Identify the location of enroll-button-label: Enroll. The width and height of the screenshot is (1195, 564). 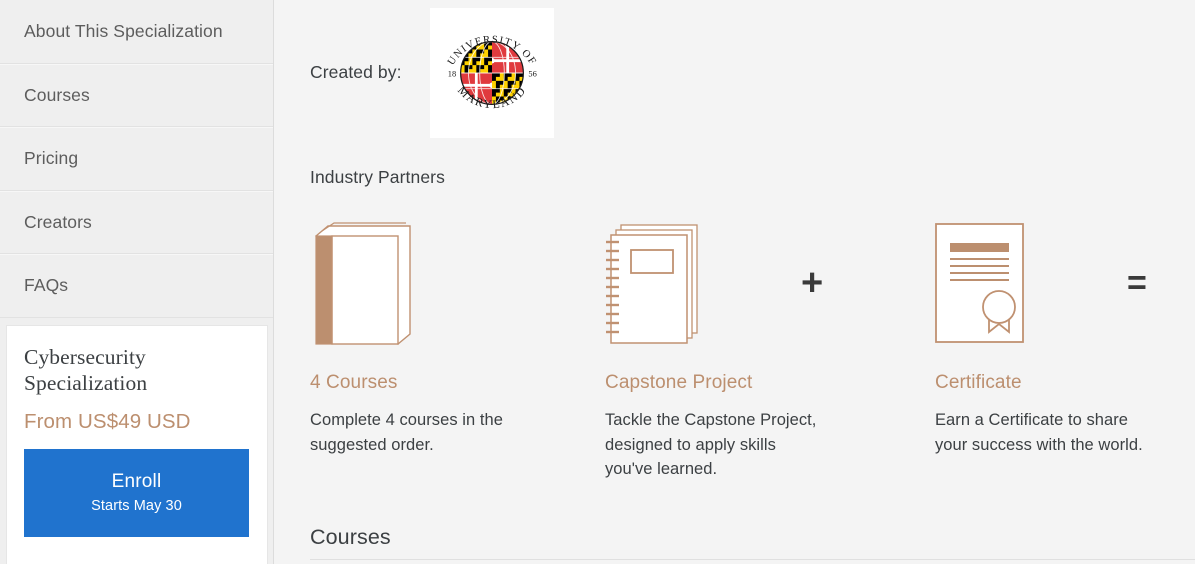
(136, 481).